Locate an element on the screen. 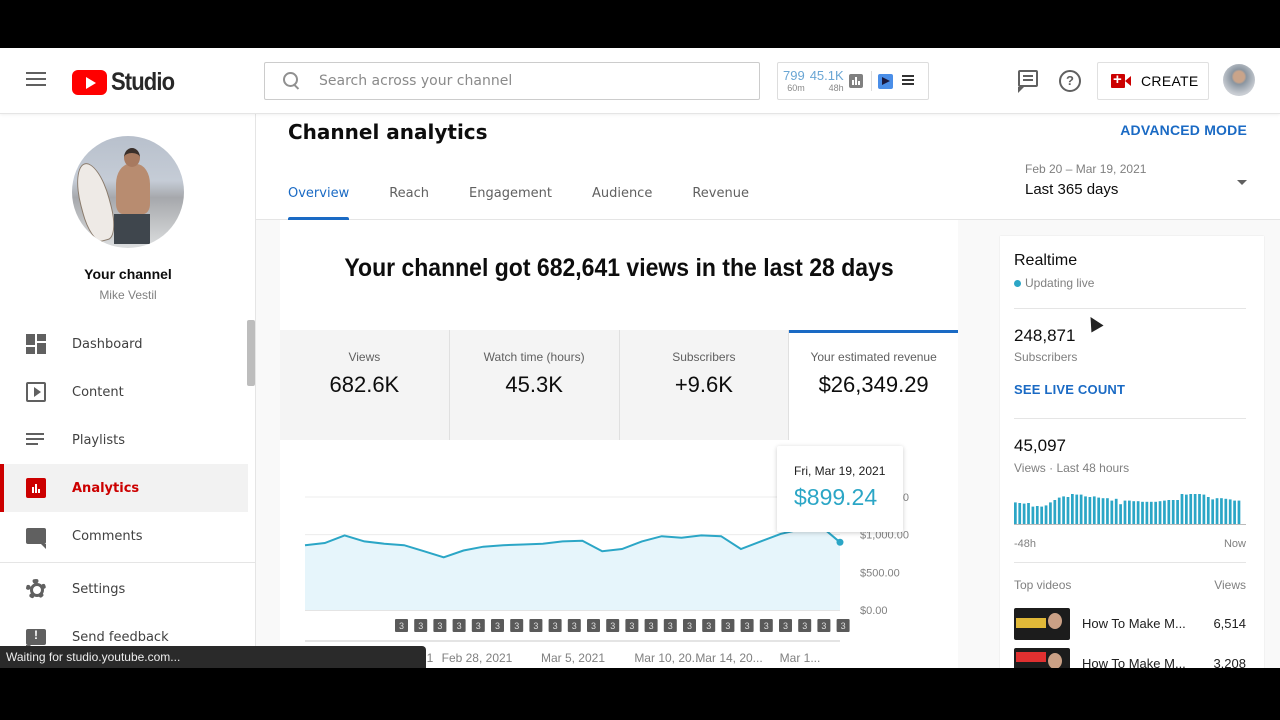 The image size is (1280, 720). sidebar-item-comments: Comments is located at coordinates (124, 536).